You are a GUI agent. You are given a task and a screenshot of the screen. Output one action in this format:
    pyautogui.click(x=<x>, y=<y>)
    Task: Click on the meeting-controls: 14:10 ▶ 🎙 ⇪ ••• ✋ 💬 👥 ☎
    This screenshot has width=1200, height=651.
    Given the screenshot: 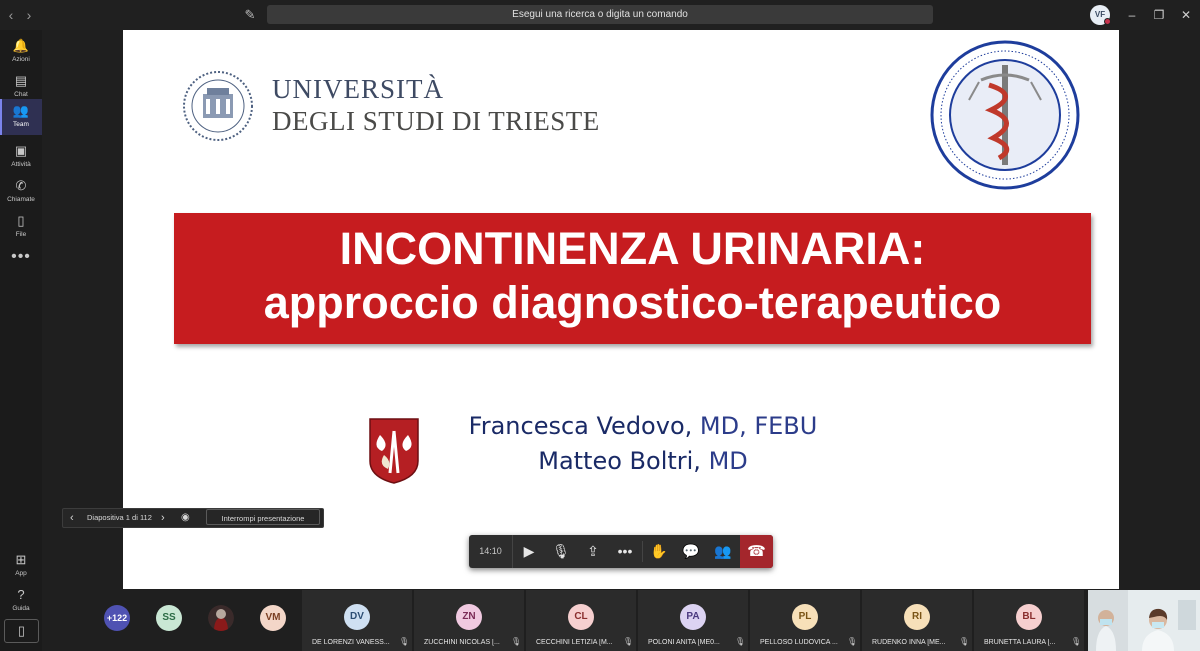 What is the action you would take?
    pyautogui.click(x=621, y=551)
    